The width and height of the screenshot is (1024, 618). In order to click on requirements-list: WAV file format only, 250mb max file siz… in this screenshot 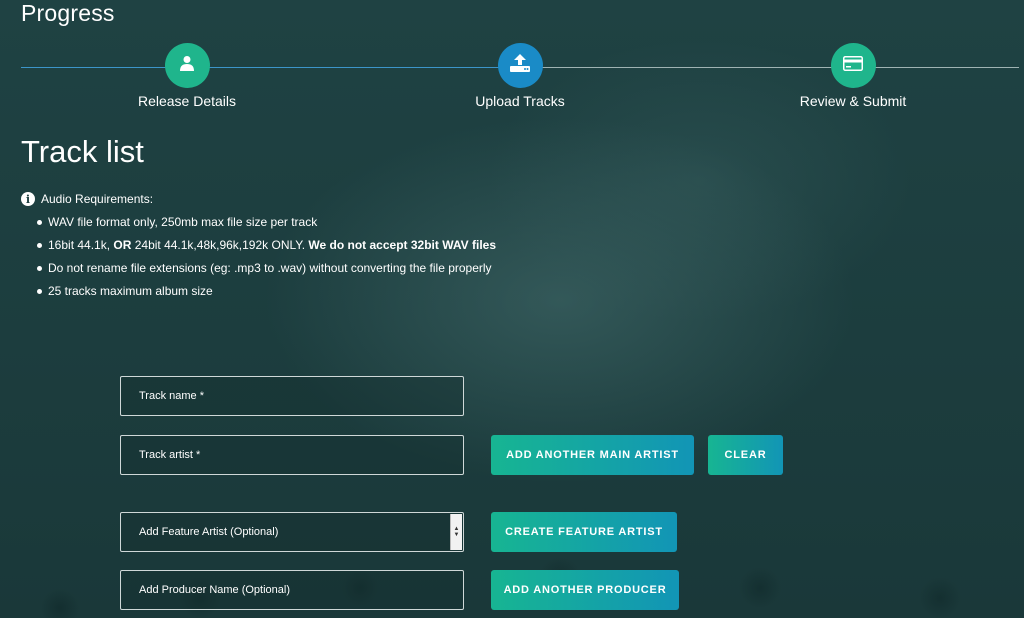, I will do `click(265, 259)`.